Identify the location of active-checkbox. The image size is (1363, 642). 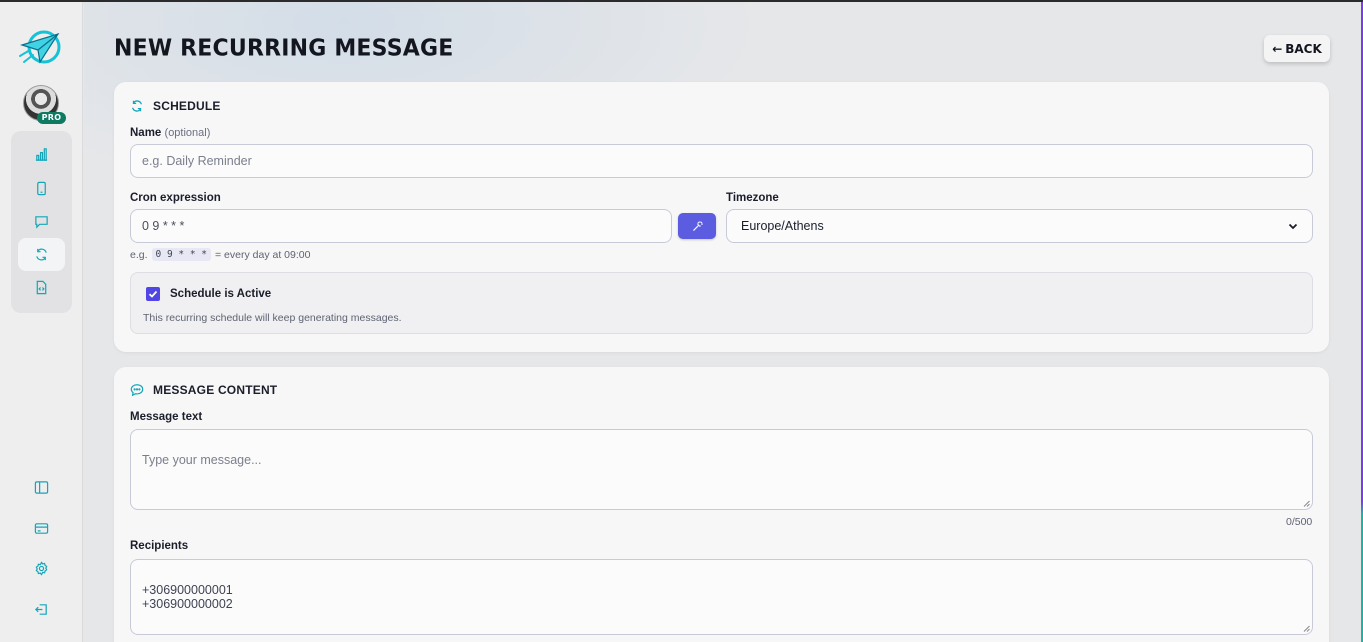
(153, 294).